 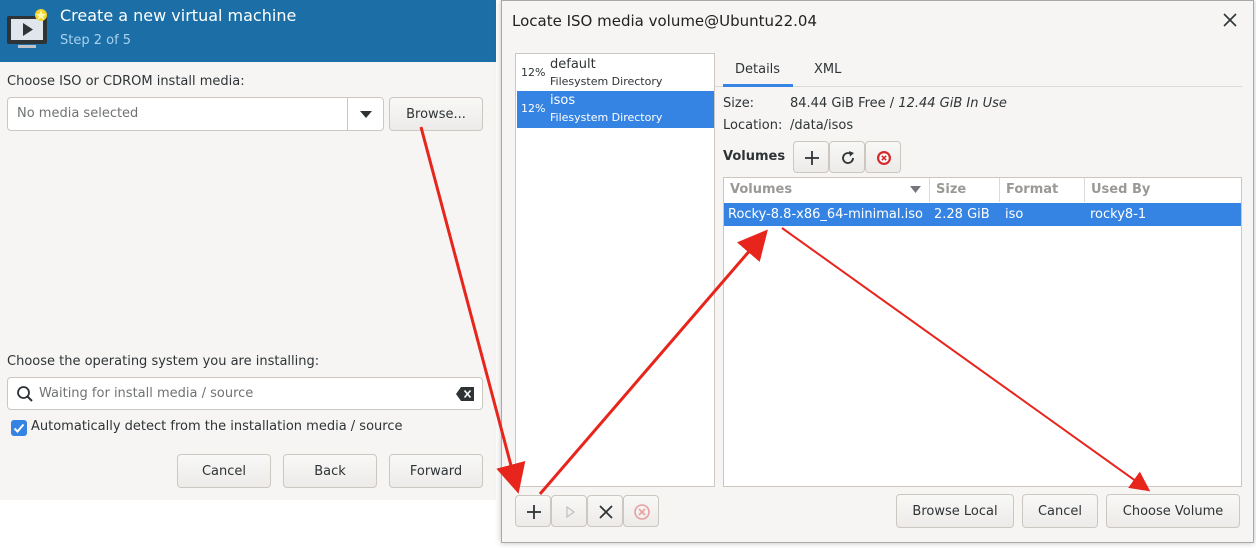 What do you see at coordinates (966, 359) in the screenshot?
I see `arrow-volume-to-choose` at bounding box center [966, 359].